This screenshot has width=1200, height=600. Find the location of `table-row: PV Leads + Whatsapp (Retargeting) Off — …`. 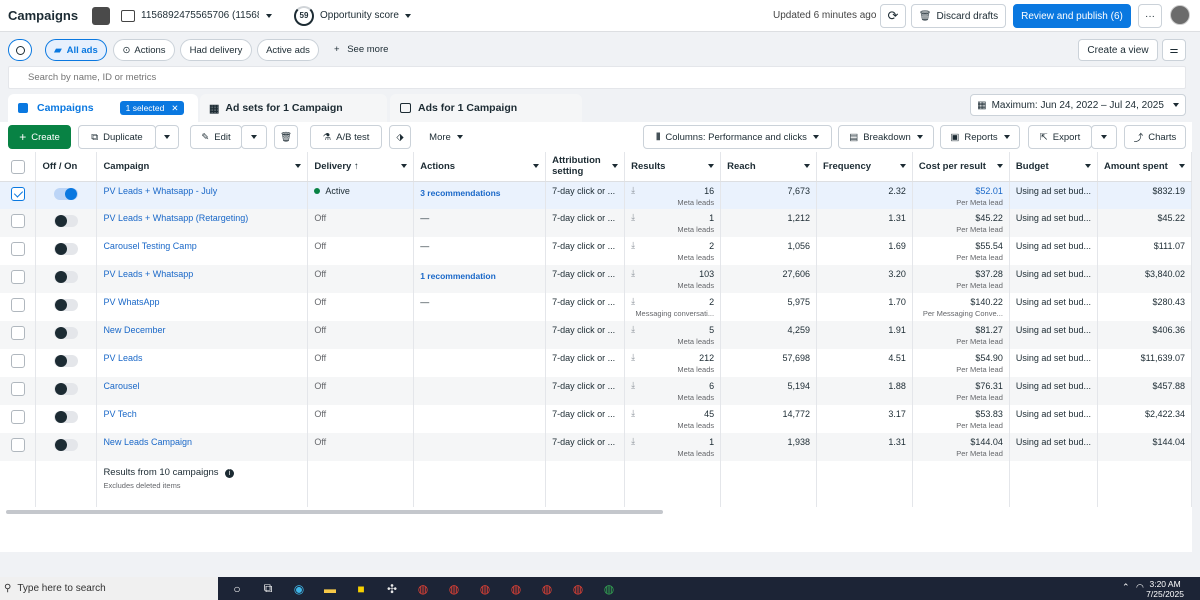

table-row: PV Leads + Whatsapp (Retargeting) Off — … is located at coordinates (596, 223).